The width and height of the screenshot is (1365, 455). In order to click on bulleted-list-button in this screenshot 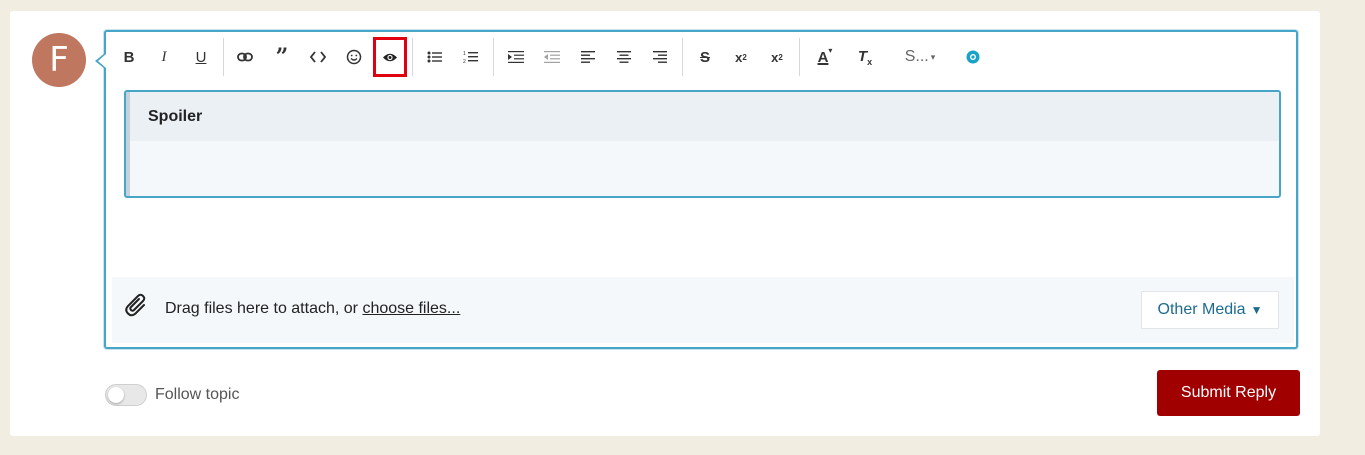, I will do `click(435, 57)`.